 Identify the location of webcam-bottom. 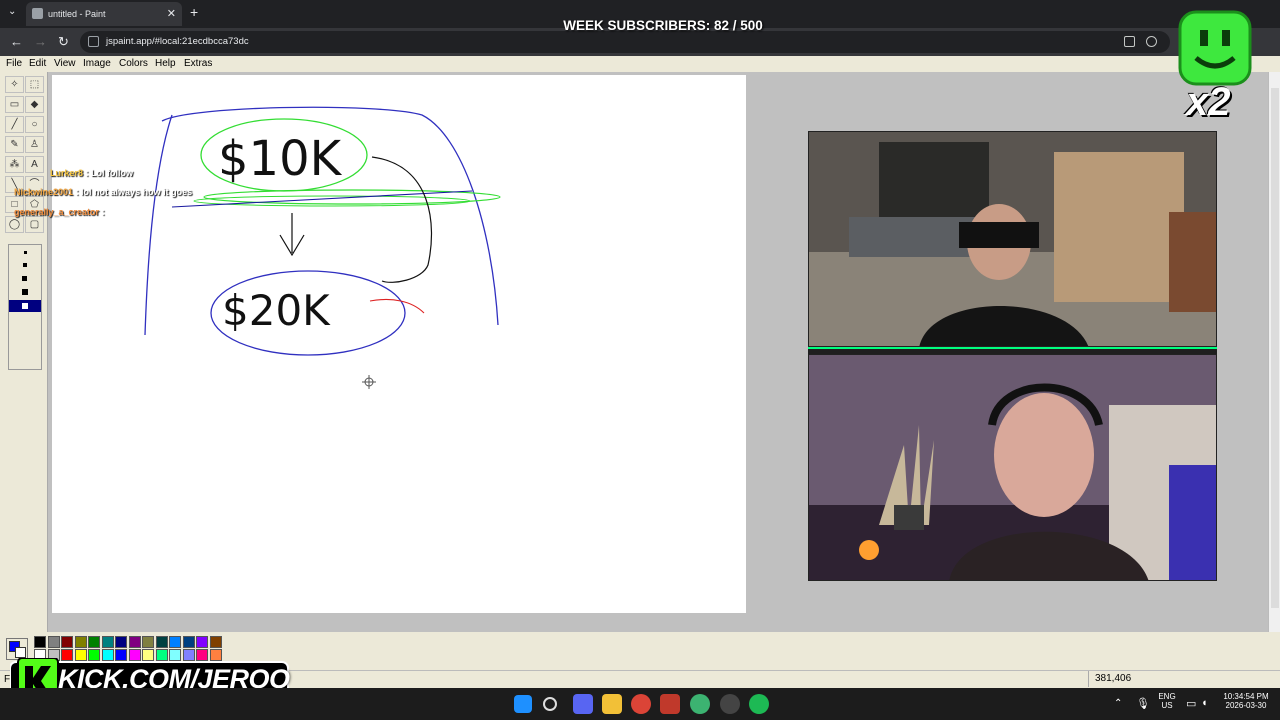
(1012, 467).